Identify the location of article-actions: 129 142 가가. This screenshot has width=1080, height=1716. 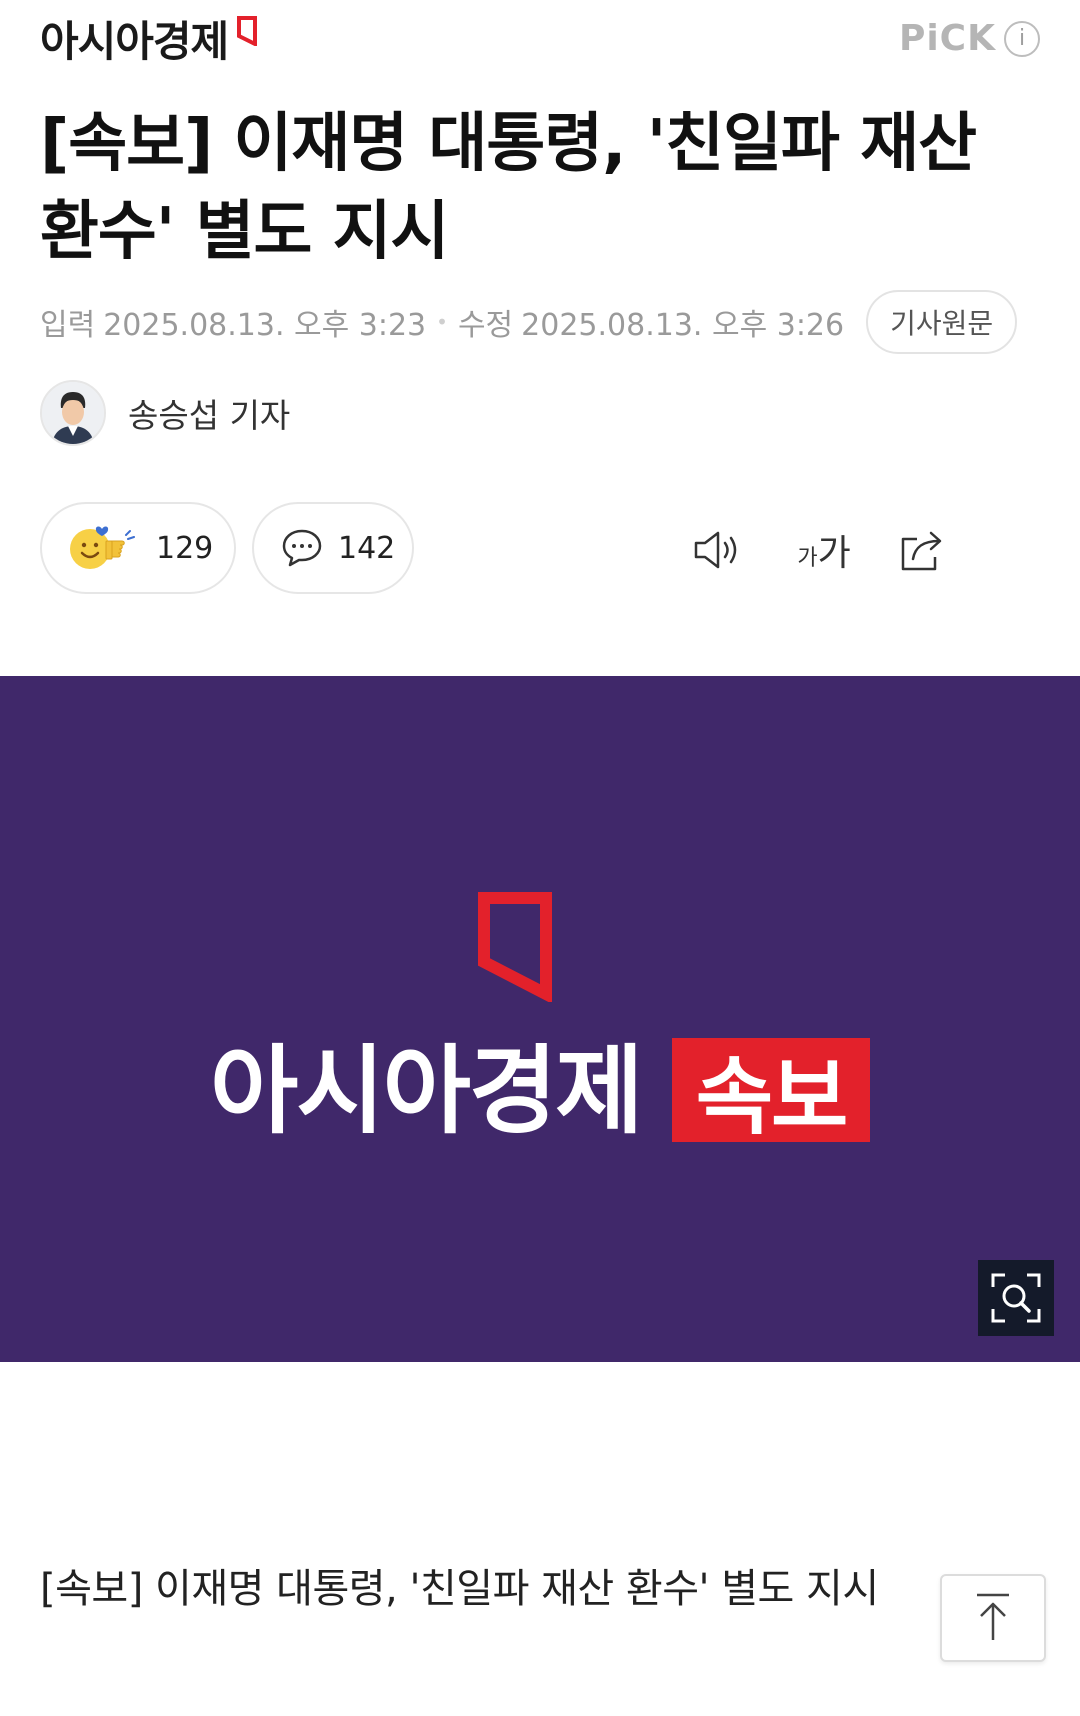
(540, 550).